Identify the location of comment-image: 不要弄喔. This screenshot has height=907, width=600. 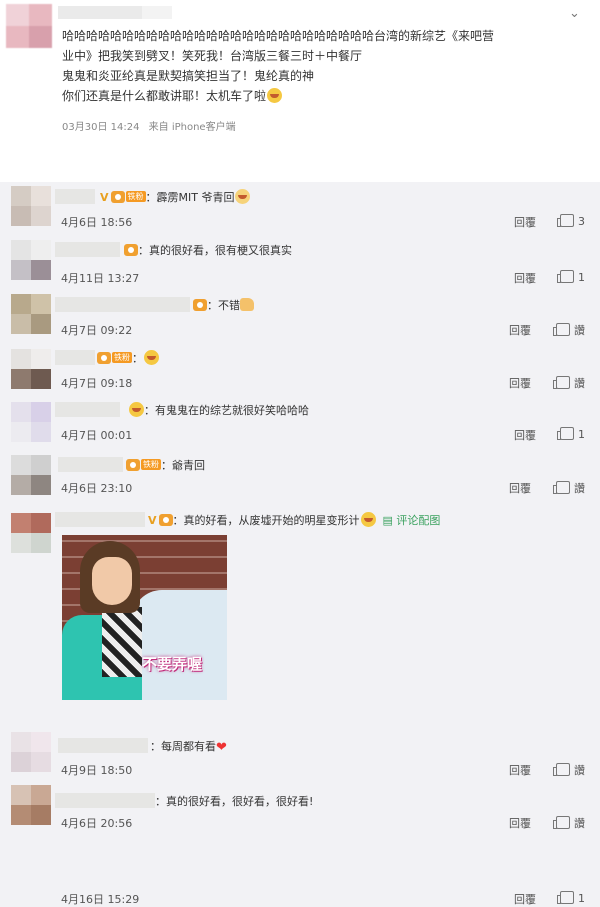
(144, 617).